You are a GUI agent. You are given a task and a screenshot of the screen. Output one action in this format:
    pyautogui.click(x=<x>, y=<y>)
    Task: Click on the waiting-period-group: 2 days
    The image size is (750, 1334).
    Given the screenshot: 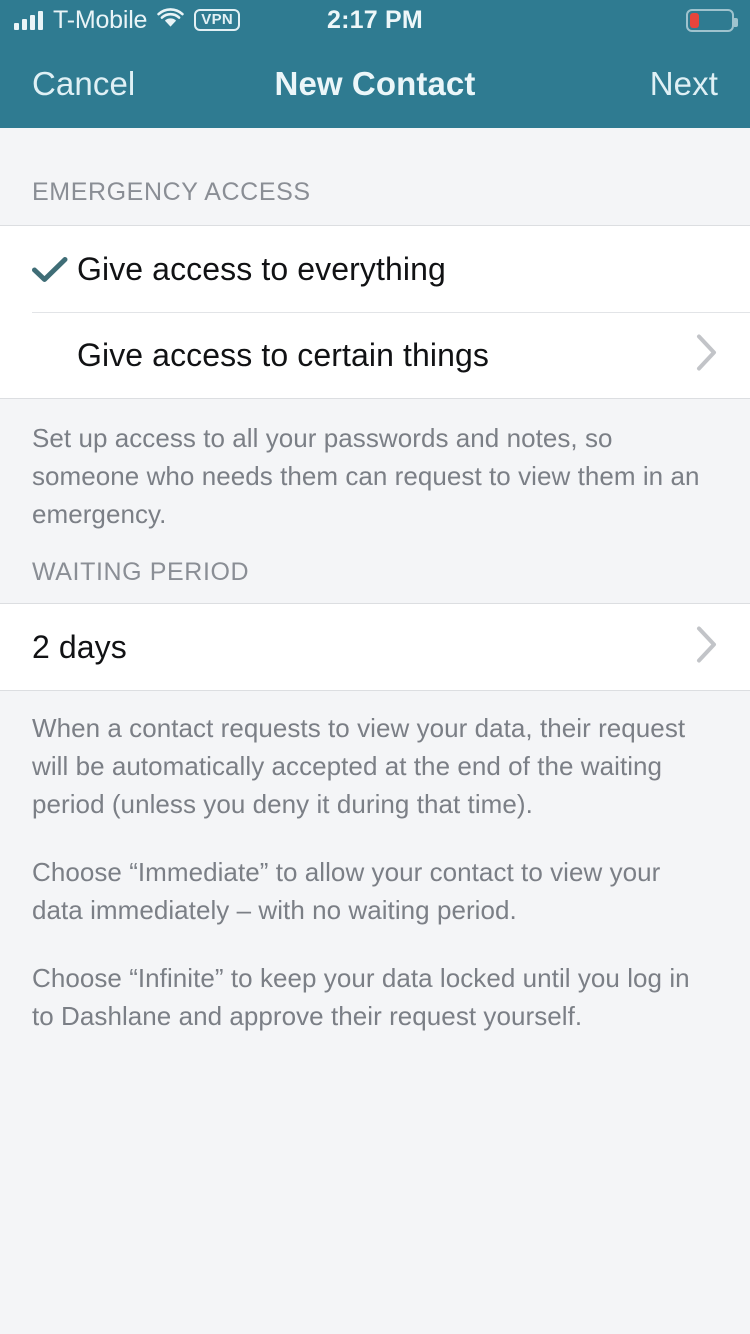 What is the action you would take?
    pyautogui.click(x=375, y=647)
    